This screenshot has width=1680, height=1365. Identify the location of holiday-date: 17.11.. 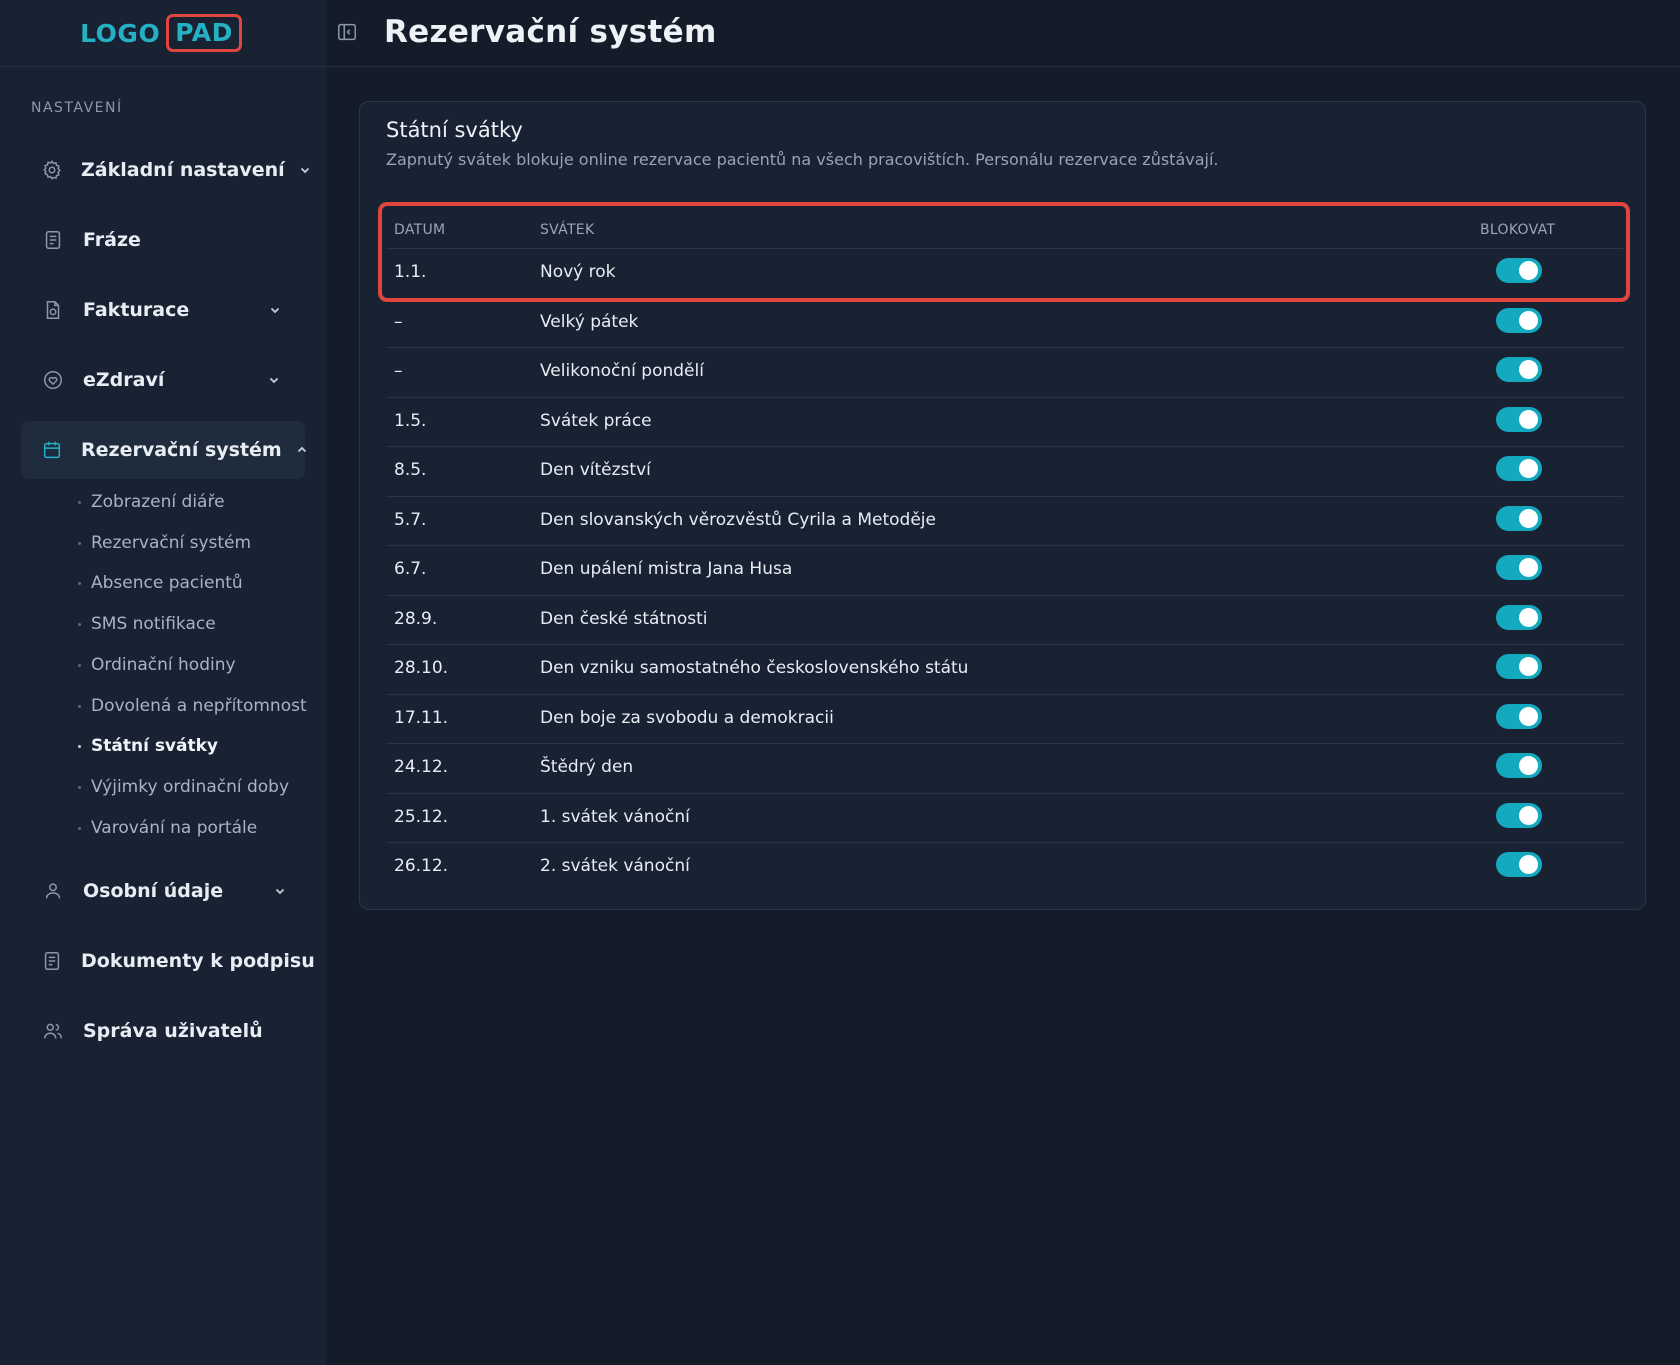
(421, 717).